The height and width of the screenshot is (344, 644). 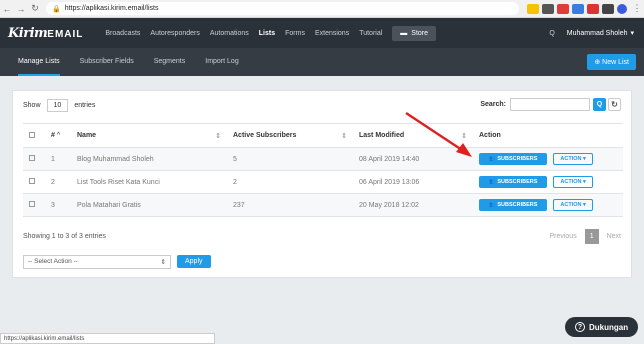 What do you see at coordinates (39, 62) in the screenshot?
I see `tab-manage-lists: Manage Lists` at bounding box center [39, 62].